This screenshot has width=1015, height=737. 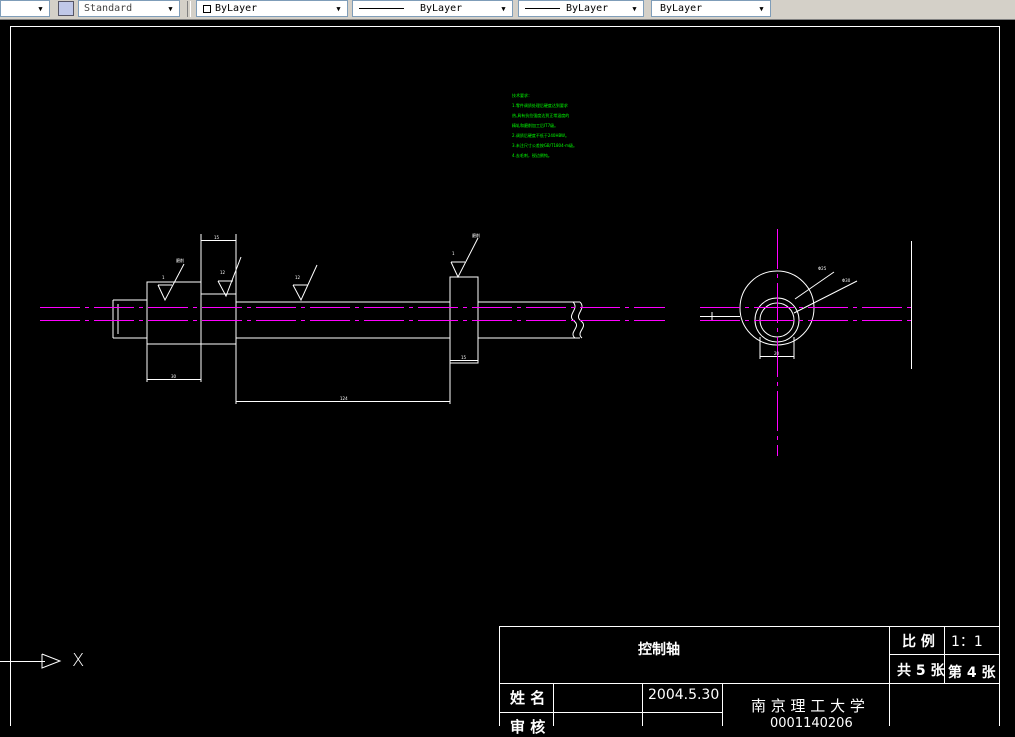 What do you see at coordinates (846, 280) in the screenshot?
I see `dim-text: Φ30` at bounding box center [846, 280].